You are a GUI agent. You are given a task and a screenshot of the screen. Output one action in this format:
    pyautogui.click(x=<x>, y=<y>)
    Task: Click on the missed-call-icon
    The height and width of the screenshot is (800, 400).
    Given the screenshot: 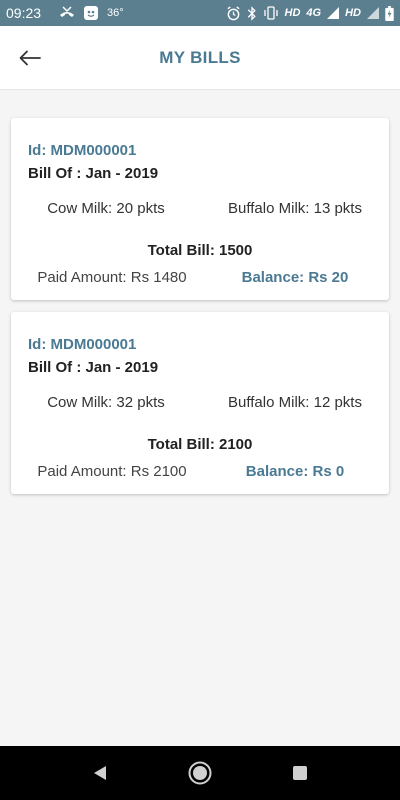 What is the action you would take?
    pyautogui.click(x=67, y=13)
    